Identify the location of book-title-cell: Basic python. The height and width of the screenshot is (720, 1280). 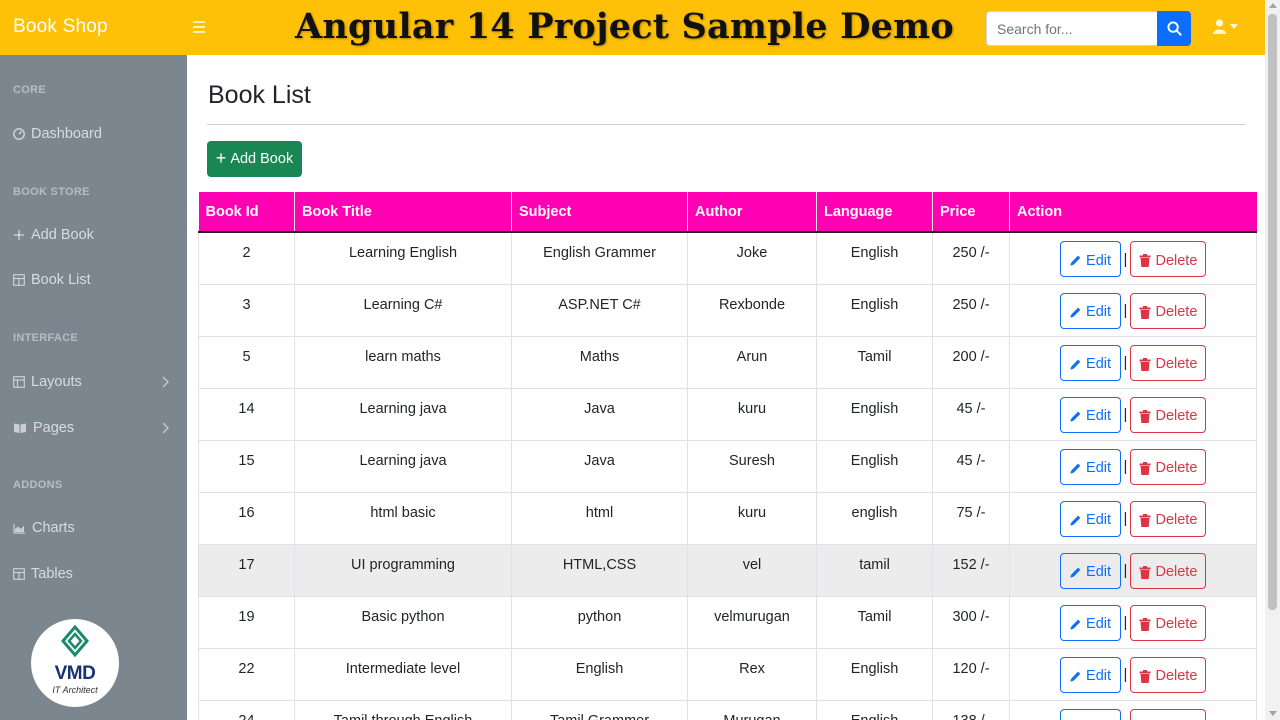
(403, 622).